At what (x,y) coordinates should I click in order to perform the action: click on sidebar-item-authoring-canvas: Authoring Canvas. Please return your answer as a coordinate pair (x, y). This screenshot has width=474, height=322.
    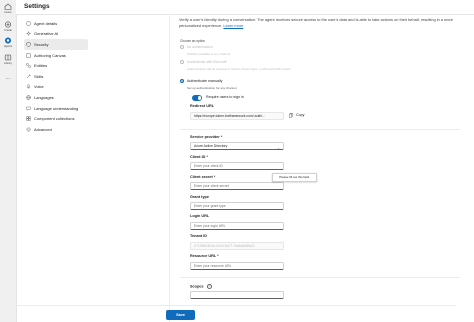
    Looking at the image, I should click on (56, 55).